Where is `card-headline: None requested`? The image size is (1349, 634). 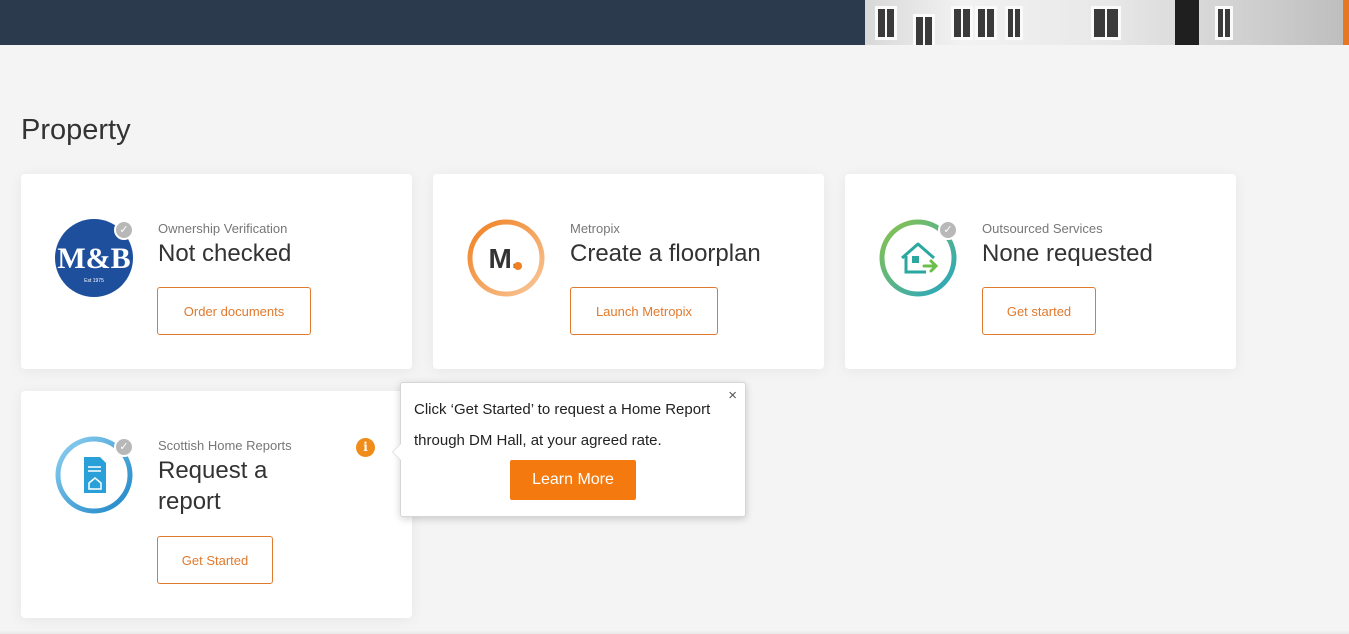
card-headline: None requested is located at coordinates (1067, 253).